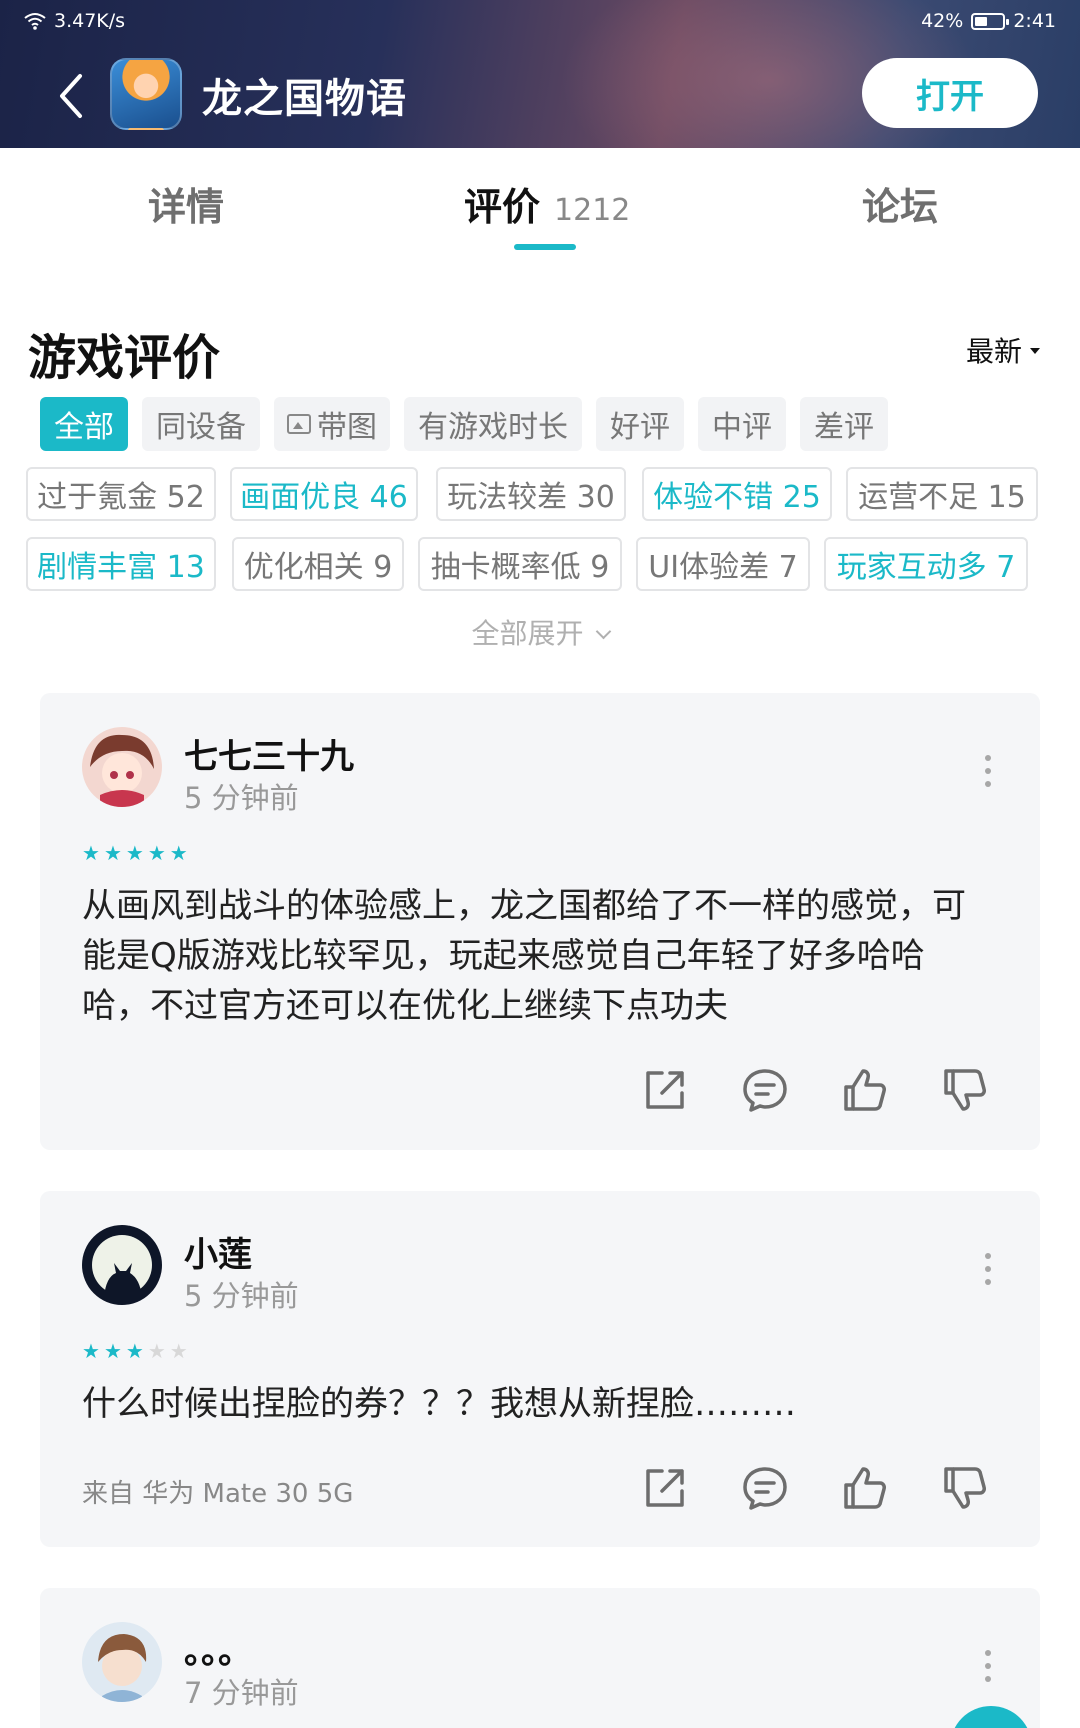  I want to click on review-count: 1212, so click(592, 210).